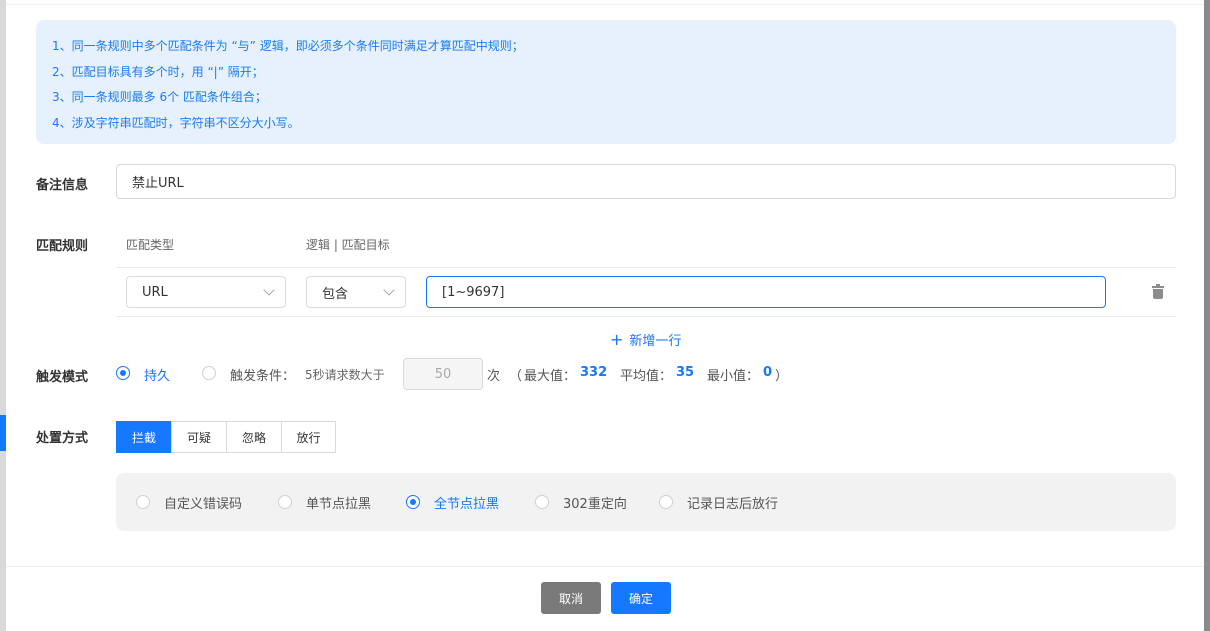 This screenshot has height=631, width=1210. I want to click on add-row-button: + 新增一行, so click(645, 339).